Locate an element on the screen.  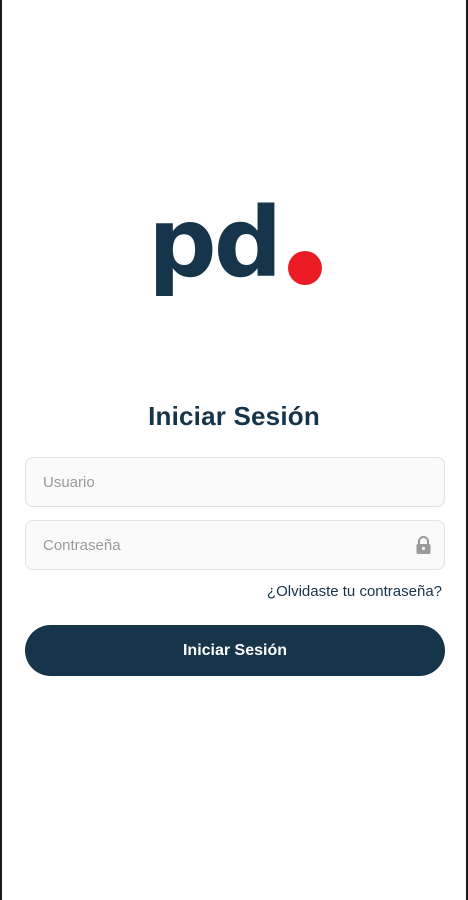
login-button: Iniciar Sesión is located at coordinates (235, 650).